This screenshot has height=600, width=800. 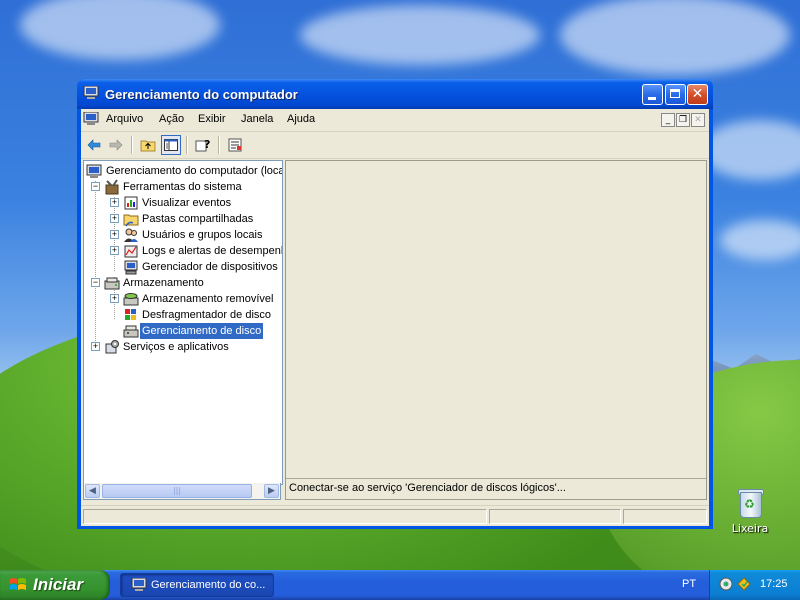 I want to click on tree-node-perf-logs: + Logs e alertas de desempenh, so click(x=195, y=251).